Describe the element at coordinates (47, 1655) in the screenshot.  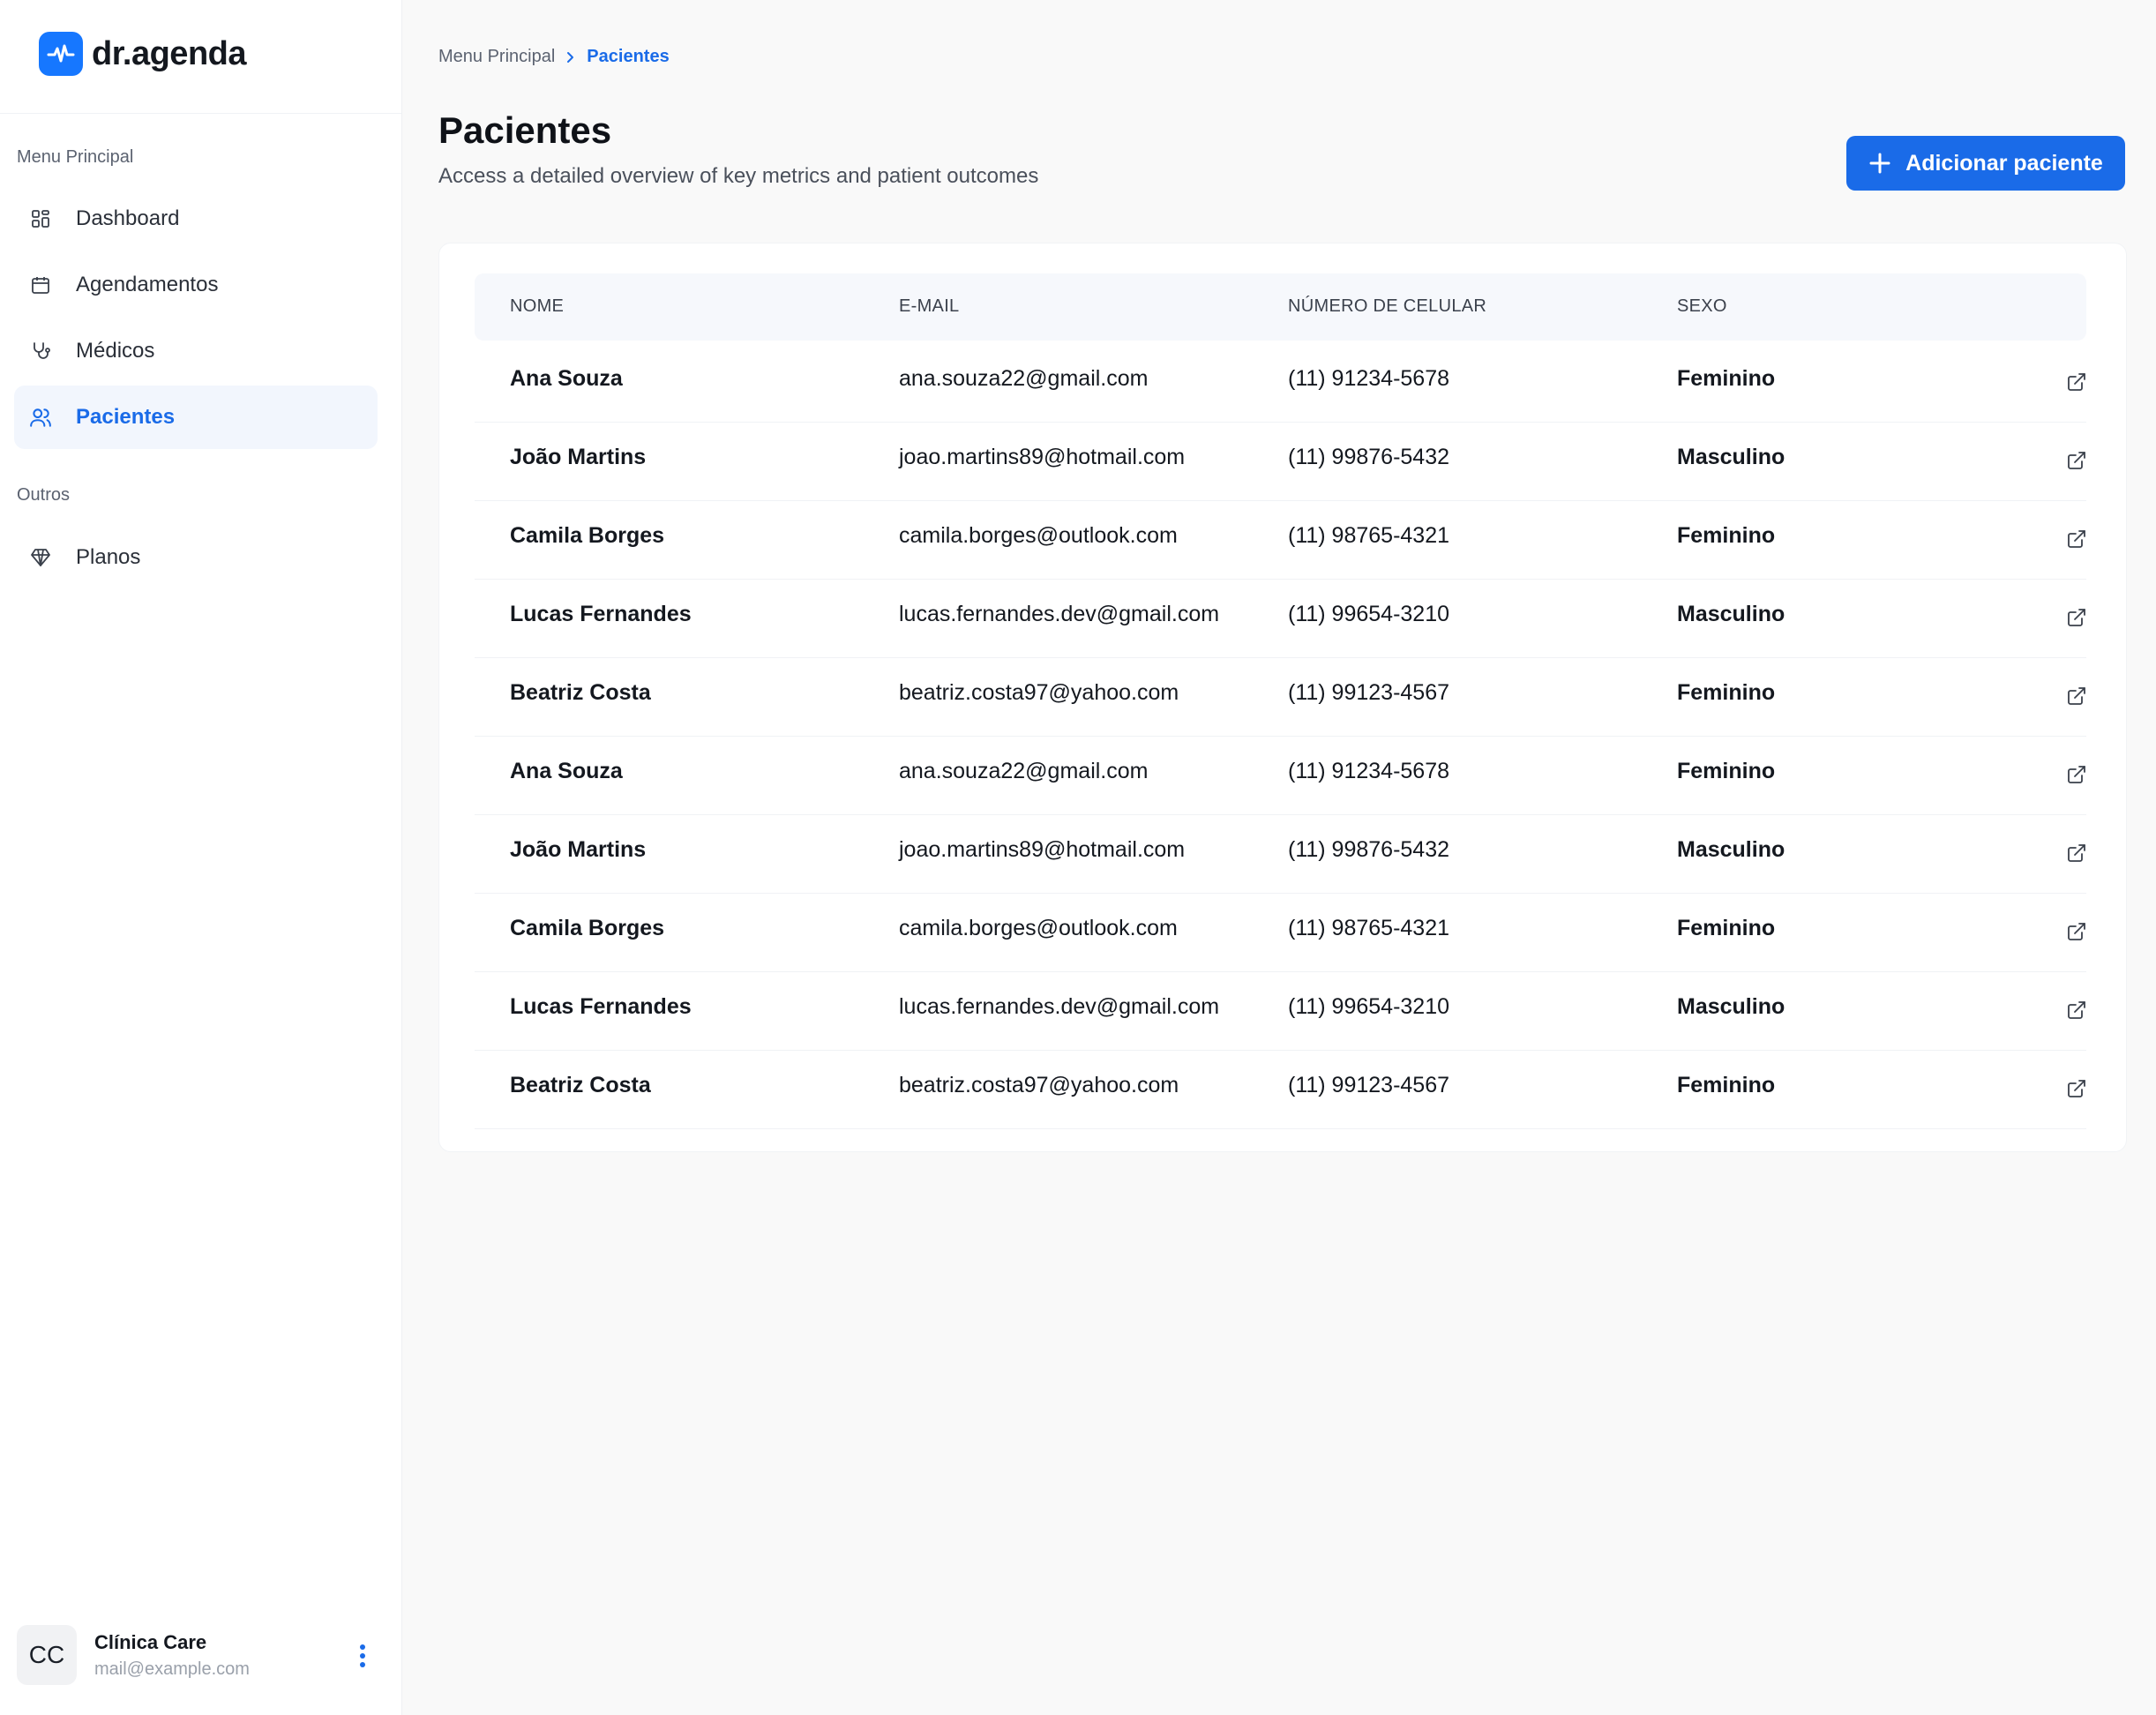
I see `avatar: CC` at that location.